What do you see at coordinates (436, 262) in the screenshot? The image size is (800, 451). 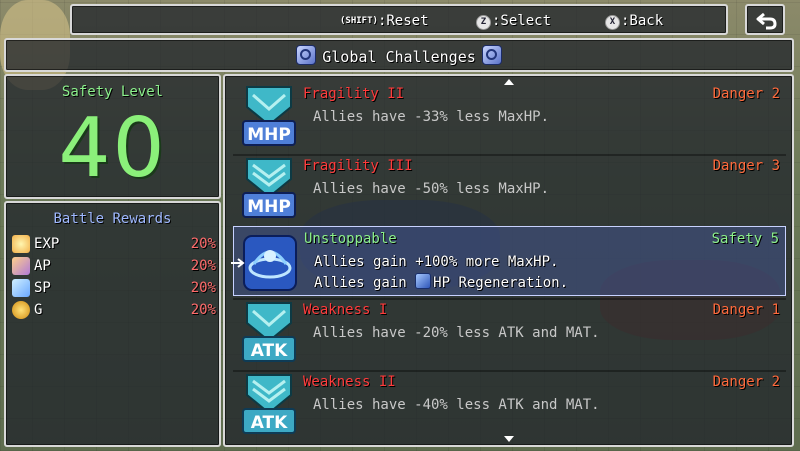 I see `description-line-1: Allies gain +100% more MaxHP.` at bounding box center [436, 262].